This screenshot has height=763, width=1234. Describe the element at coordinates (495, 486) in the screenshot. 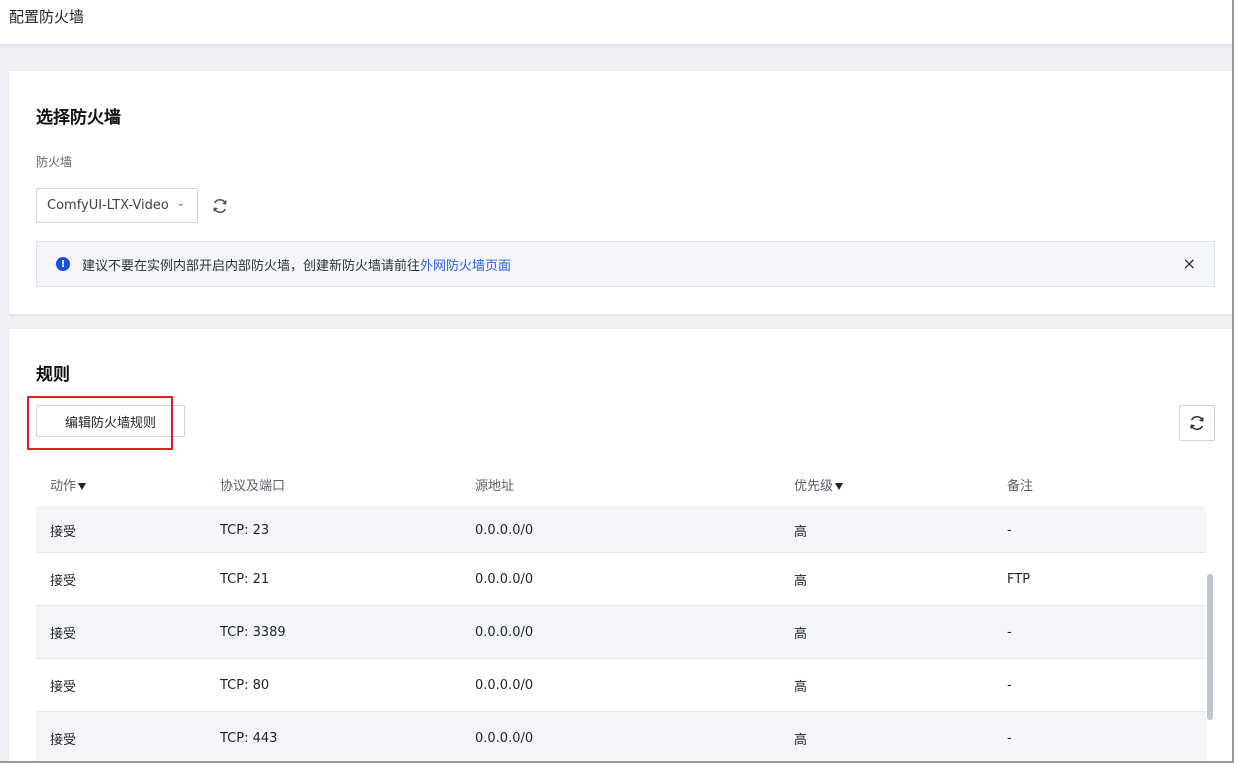

I see `col-source: 源地址` at that location.